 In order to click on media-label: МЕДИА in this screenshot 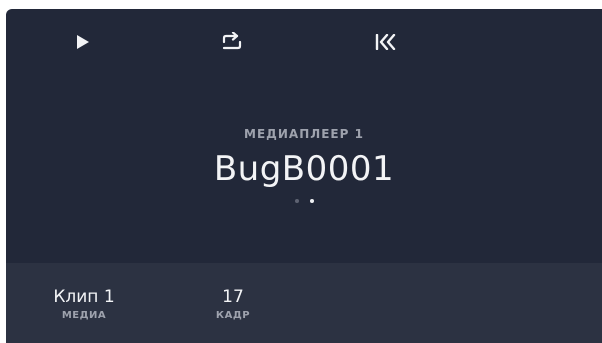, I will do `click(84, 315)`.